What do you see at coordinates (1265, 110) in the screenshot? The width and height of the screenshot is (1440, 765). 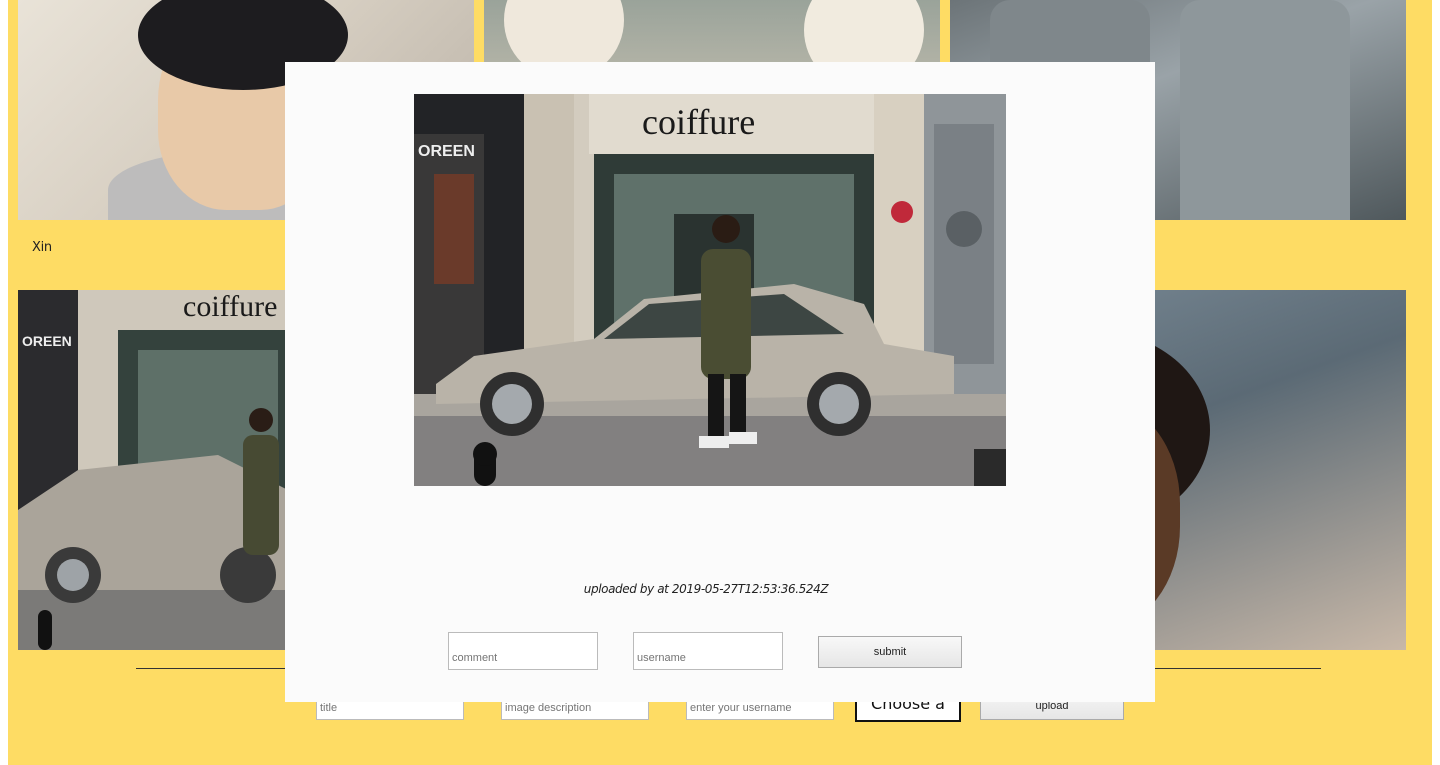 I see `photo-detail` at bounding box center [1265, 110].